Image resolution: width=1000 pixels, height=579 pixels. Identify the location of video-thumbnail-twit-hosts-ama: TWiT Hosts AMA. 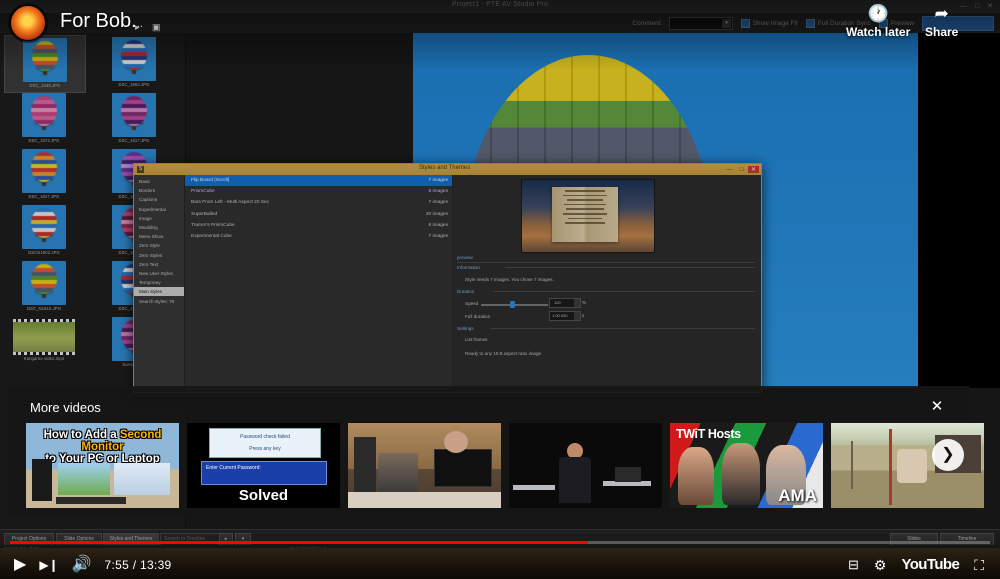
(746, 465).